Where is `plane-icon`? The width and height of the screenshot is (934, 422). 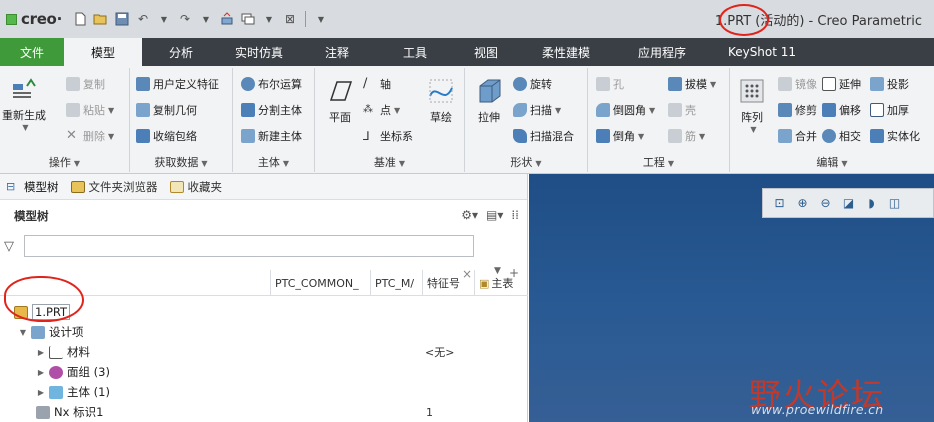
plane-icon is located at coordinates (341, 91).